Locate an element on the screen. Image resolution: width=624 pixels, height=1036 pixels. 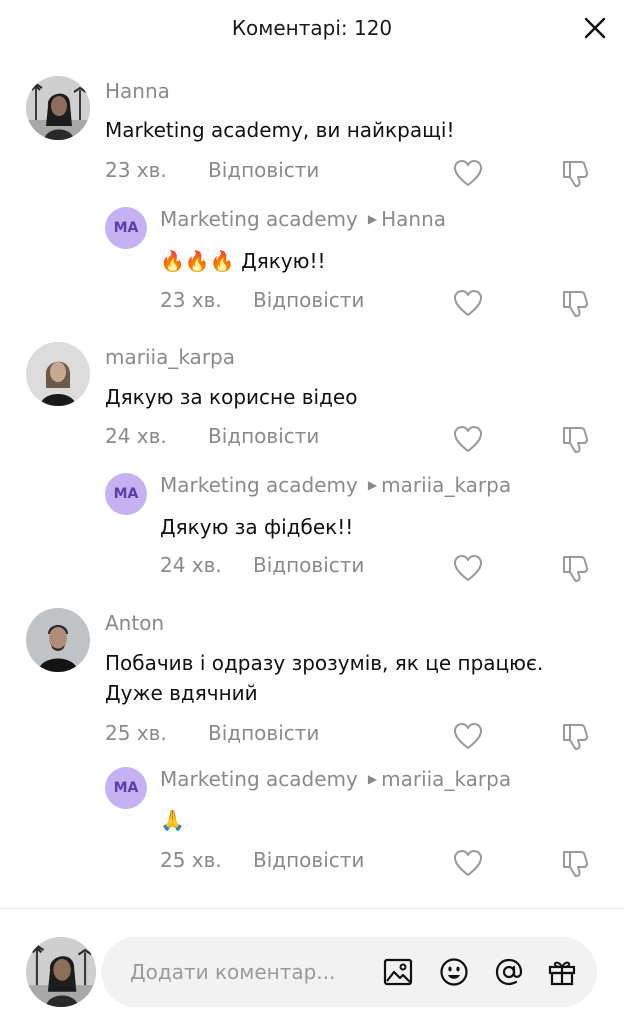
comment-author: Anton is located at coordinates (134, 623).